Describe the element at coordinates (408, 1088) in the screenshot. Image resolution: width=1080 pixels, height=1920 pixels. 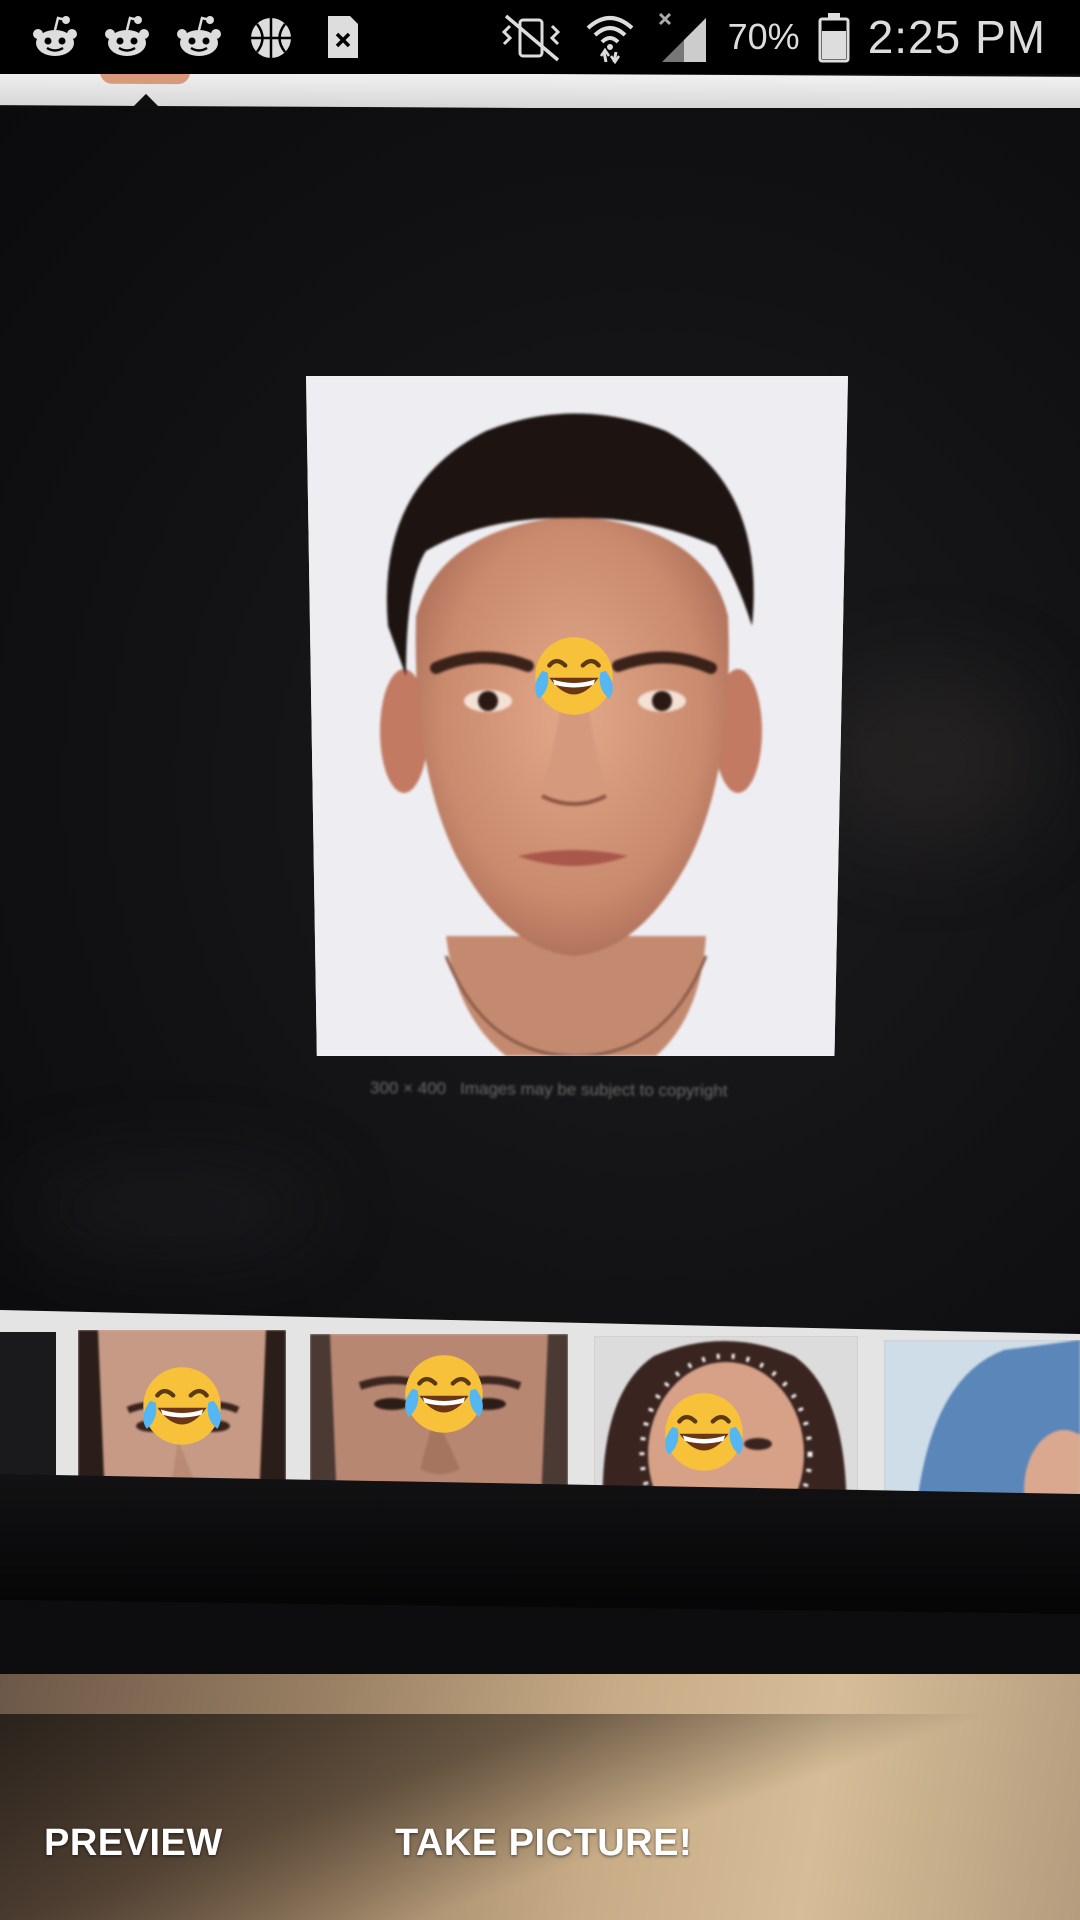
I see `image-dimensions: 300 × 400` at that location.